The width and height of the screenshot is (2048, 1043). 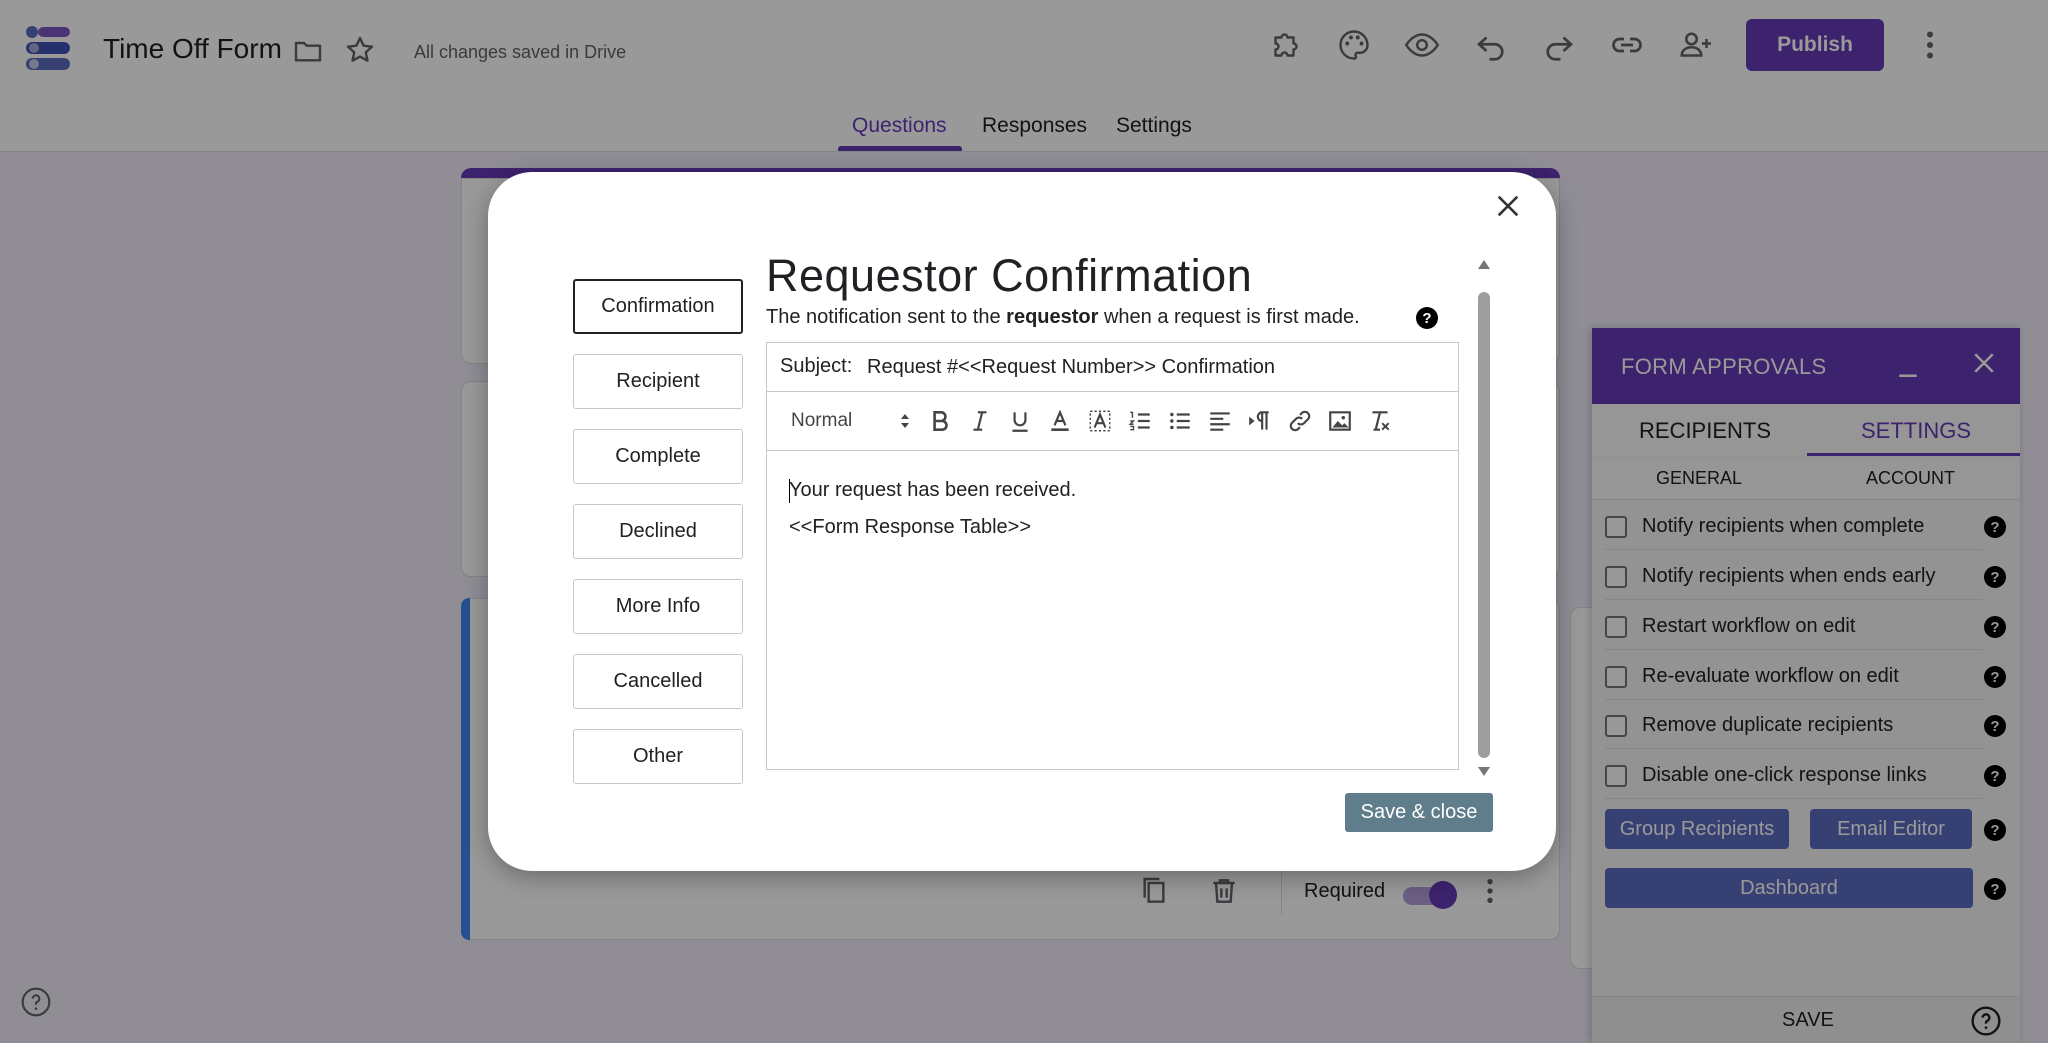 What do you see at coordinates (1484, 525) in the screenshot?
I see `scrollbar-thumb` at bounding box center [1484, 525].